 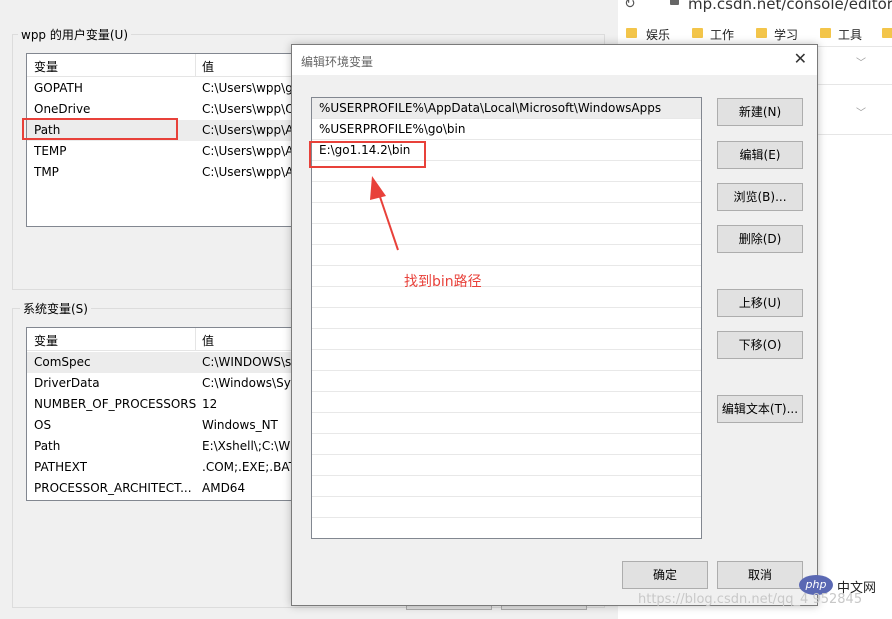 What do you see at coordinates (171, 151) in the screenshot?
I see `table-row: TEMP C:\Users\wpp\A` at bounding box center [171, 151].